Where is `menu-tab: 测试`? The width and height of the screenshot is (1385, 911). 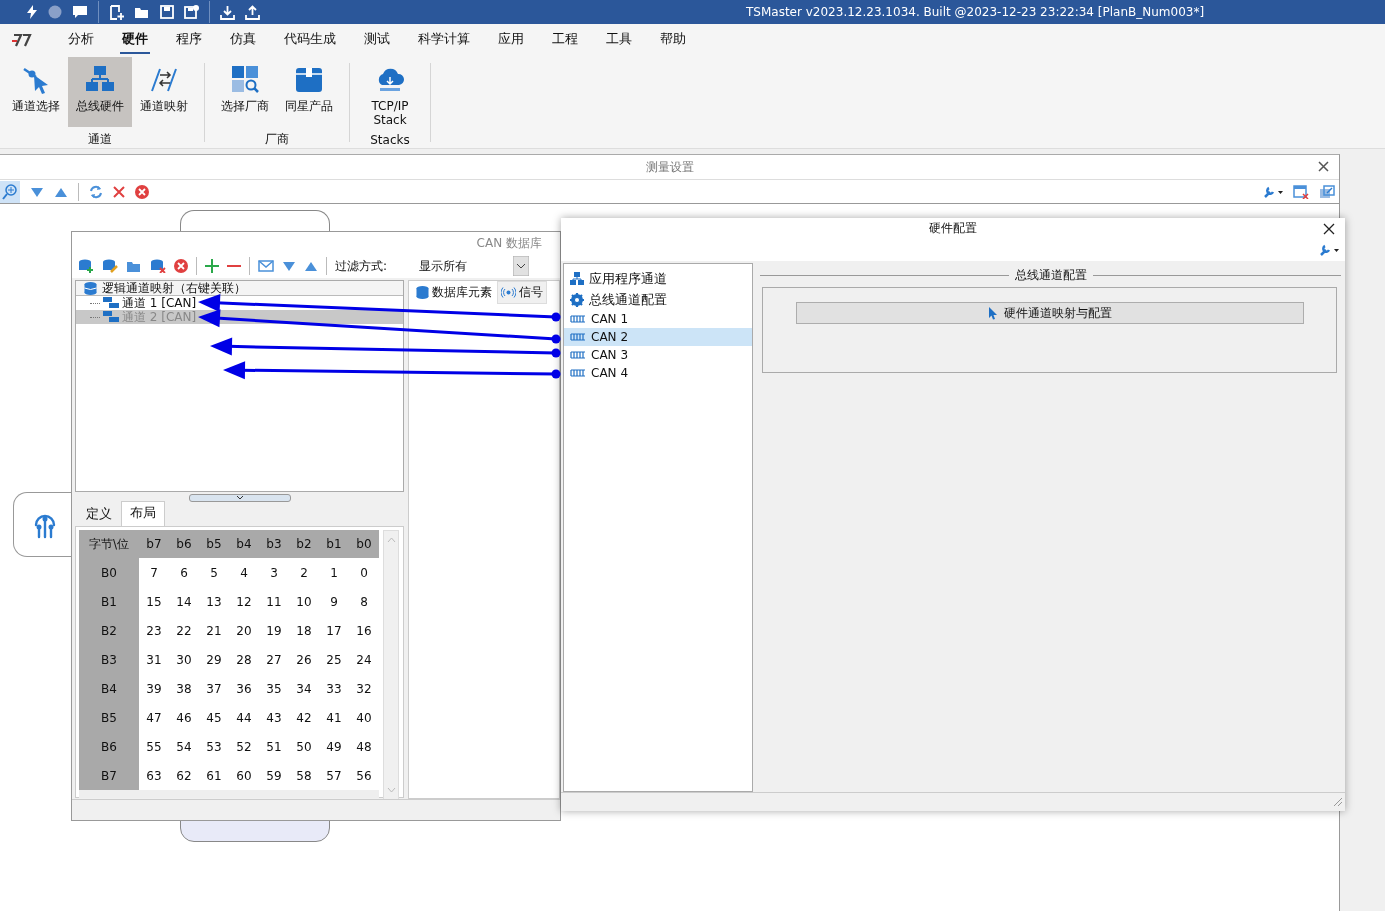 menu-tab: 测试 is located at coordinates (377, 39).